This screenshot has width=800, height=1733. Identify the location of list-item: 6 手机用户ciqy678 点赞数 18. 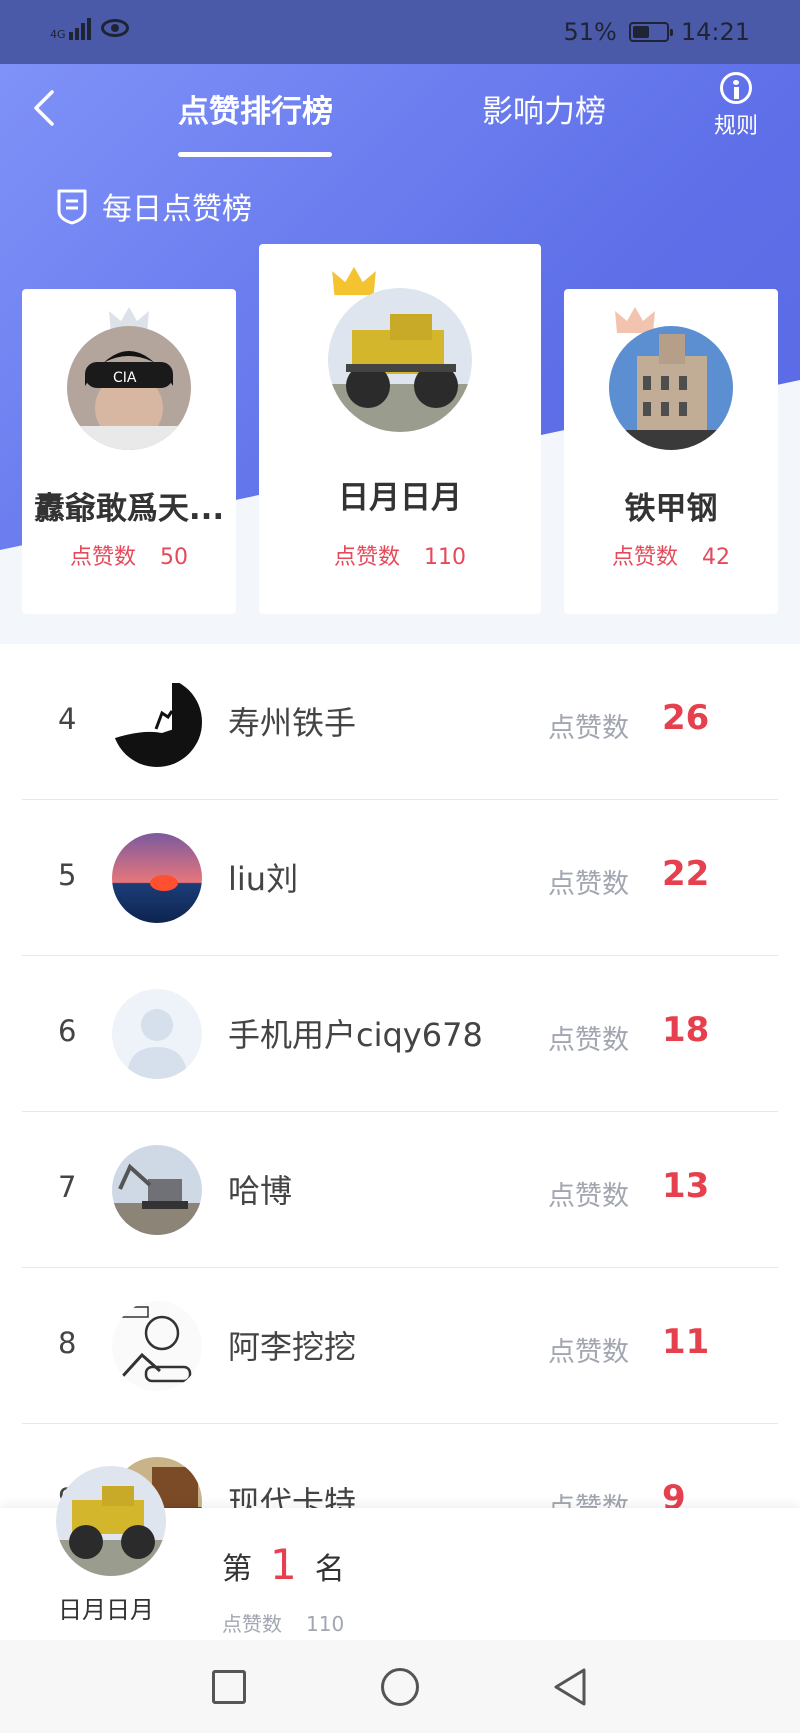
(400, 1034).